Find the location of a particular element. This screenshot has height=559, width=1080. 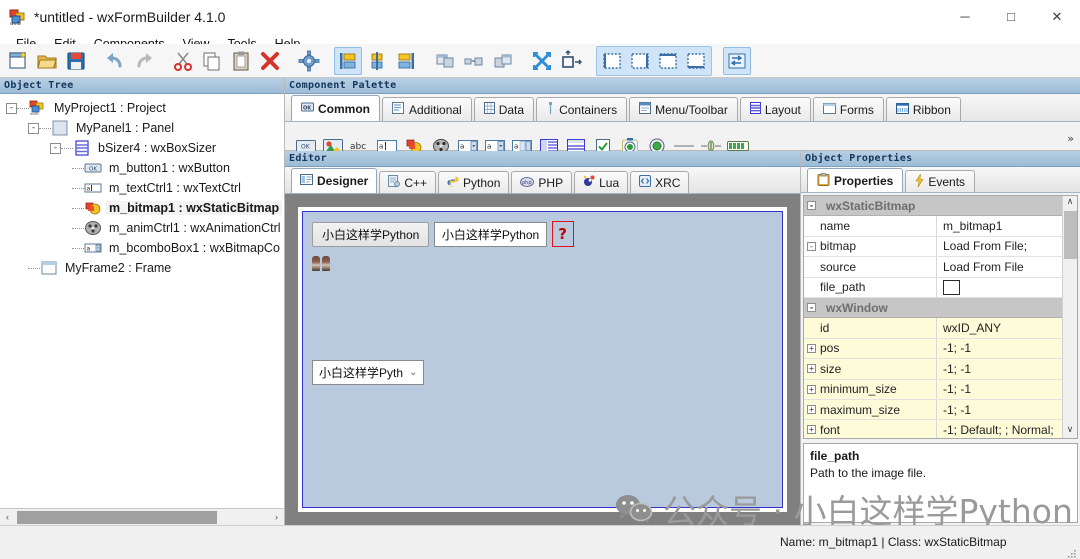

editor-tab-designer: Designer is located at coordinates (334, 180).